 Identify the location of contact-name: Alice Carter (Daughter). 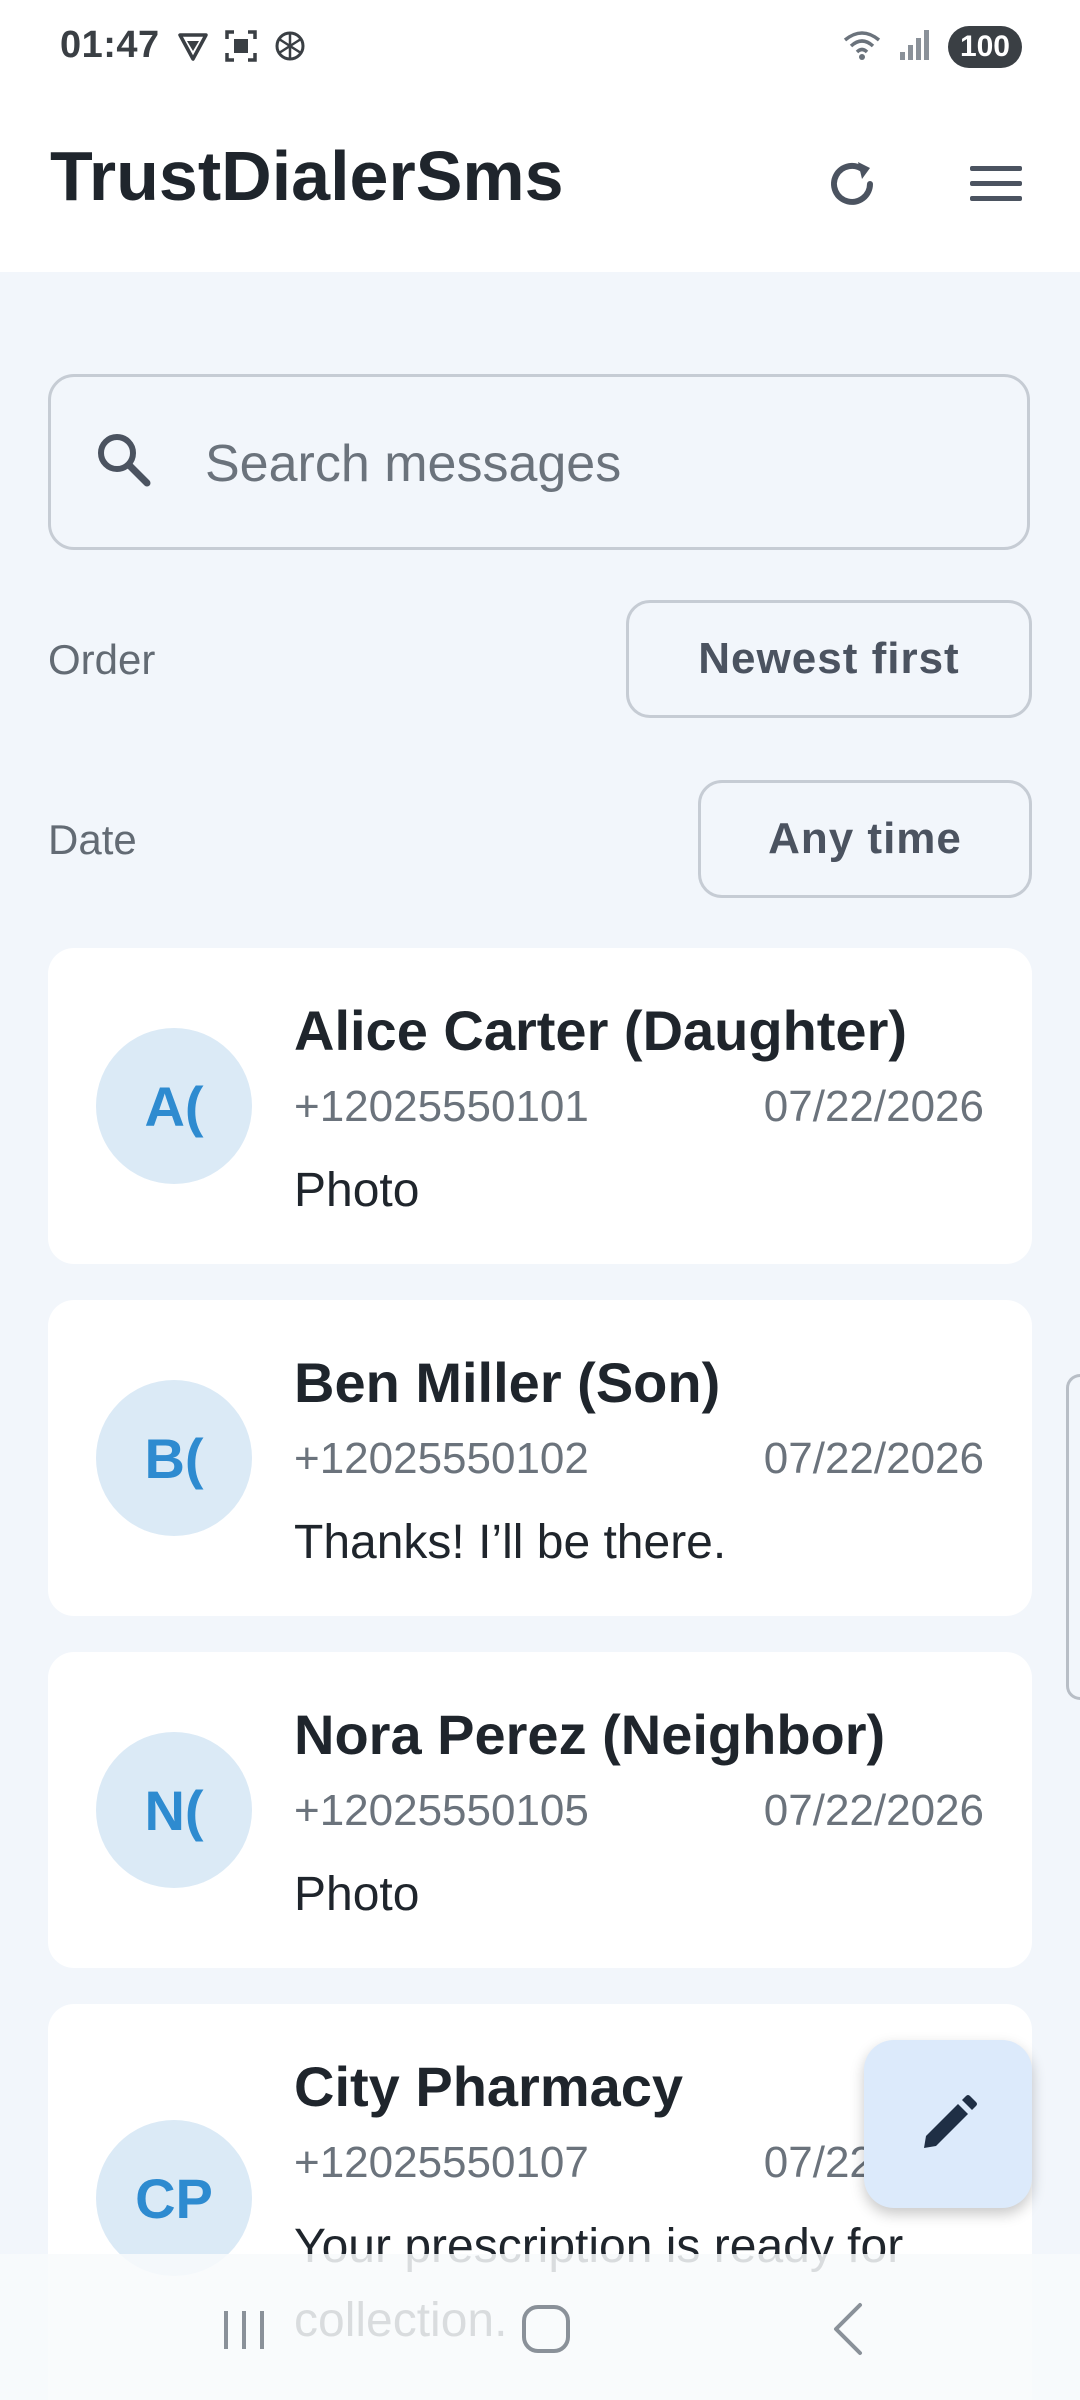
(601, 1030).